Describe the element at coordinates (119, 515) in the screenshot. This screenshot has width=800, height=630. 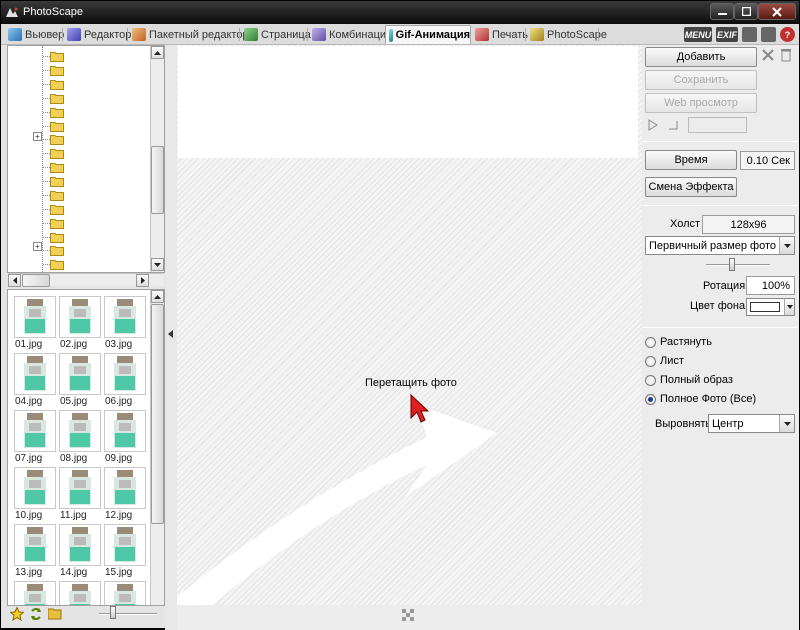
I see `thumbnail-filename: 12.jpg` at that location.